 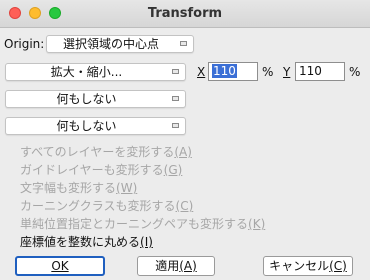 I want to click on option-transform-guide-layer: ガイドレイヤーも変形する(G), so click(x=101, y=169).